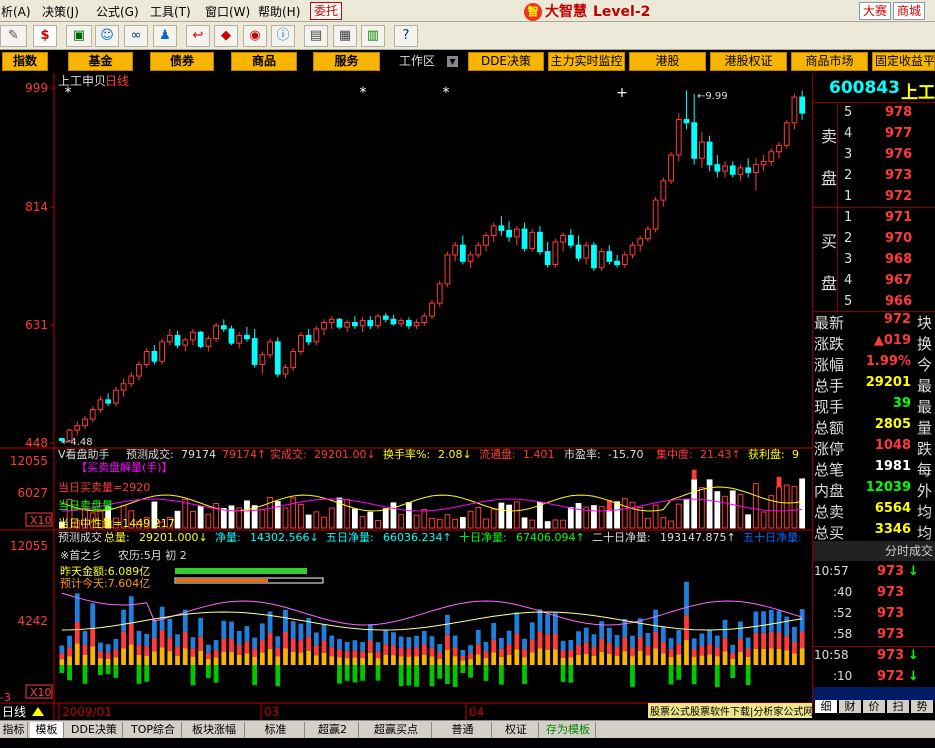 The image size is (935, 748). What do you see at coordinates (136, 36) in the screenshot?
I see `binoculars-icon: ∞` at bounding box center [136, 36].